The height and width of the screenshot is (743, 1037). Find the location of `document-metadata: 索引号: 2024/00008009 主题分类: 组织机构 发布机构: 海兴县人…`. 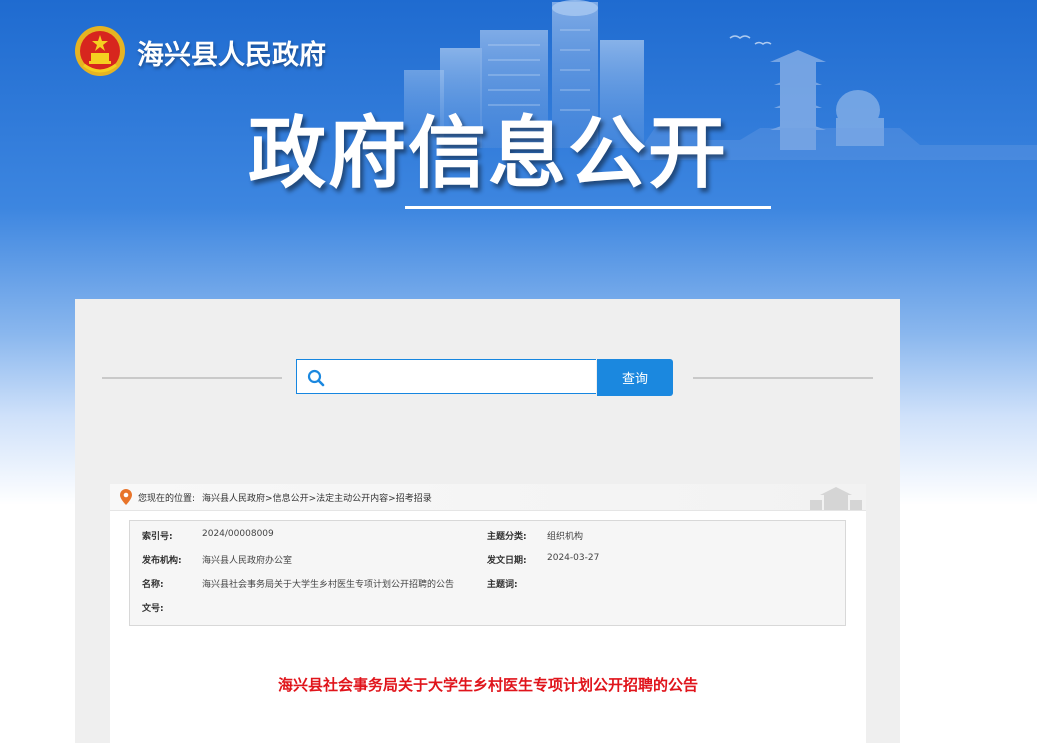

document-metadata: 索引号: 2024/00008009 主题分类: 组织机构 发布机构: 海兴县人… is located at coordinates (487, 573).